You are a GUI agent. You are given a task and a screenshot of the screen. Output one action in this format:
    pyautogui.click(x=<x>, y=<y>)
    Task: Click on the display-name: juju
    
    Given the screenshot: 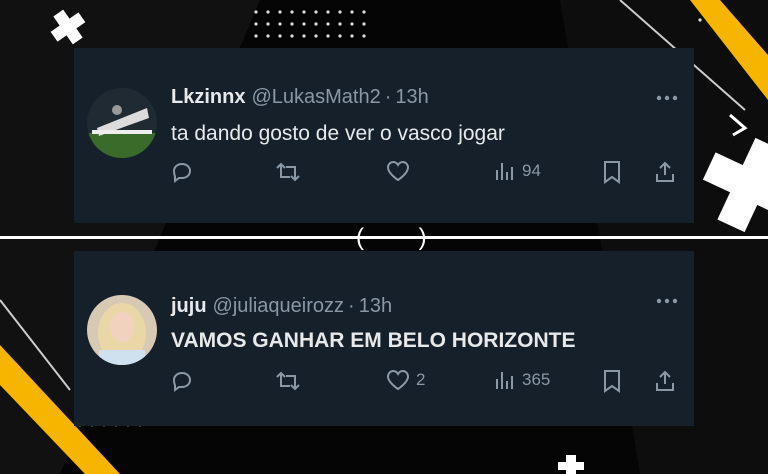 What is the action you would take?
    pyautogui.click(x=189, y=306)
    